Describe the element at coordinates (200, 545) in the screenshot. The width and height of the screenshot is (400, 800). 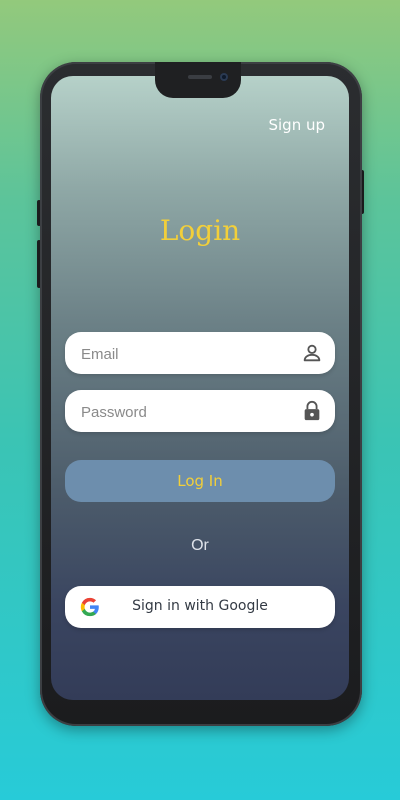
I see `or-divider-label: Or` at that location.